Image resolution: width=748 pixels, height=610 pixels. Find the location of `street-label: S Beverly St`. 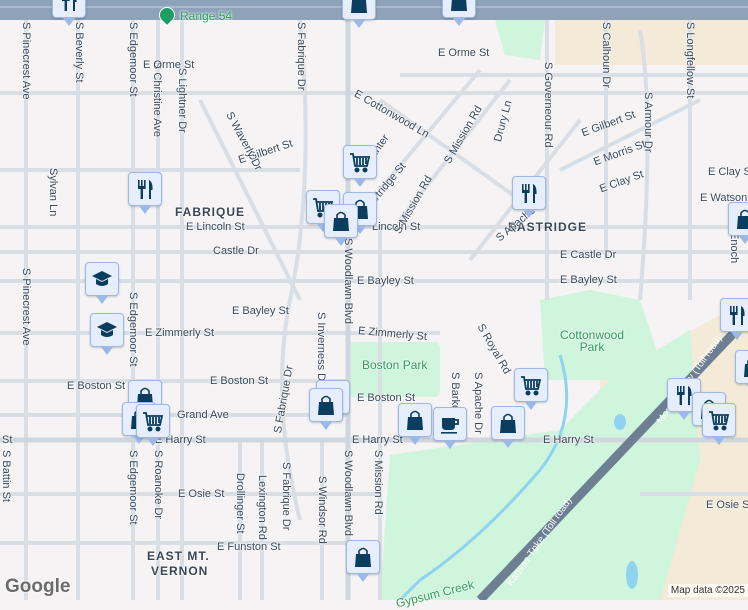

street-label: S Beverly St is located at coordinates (79, 52).